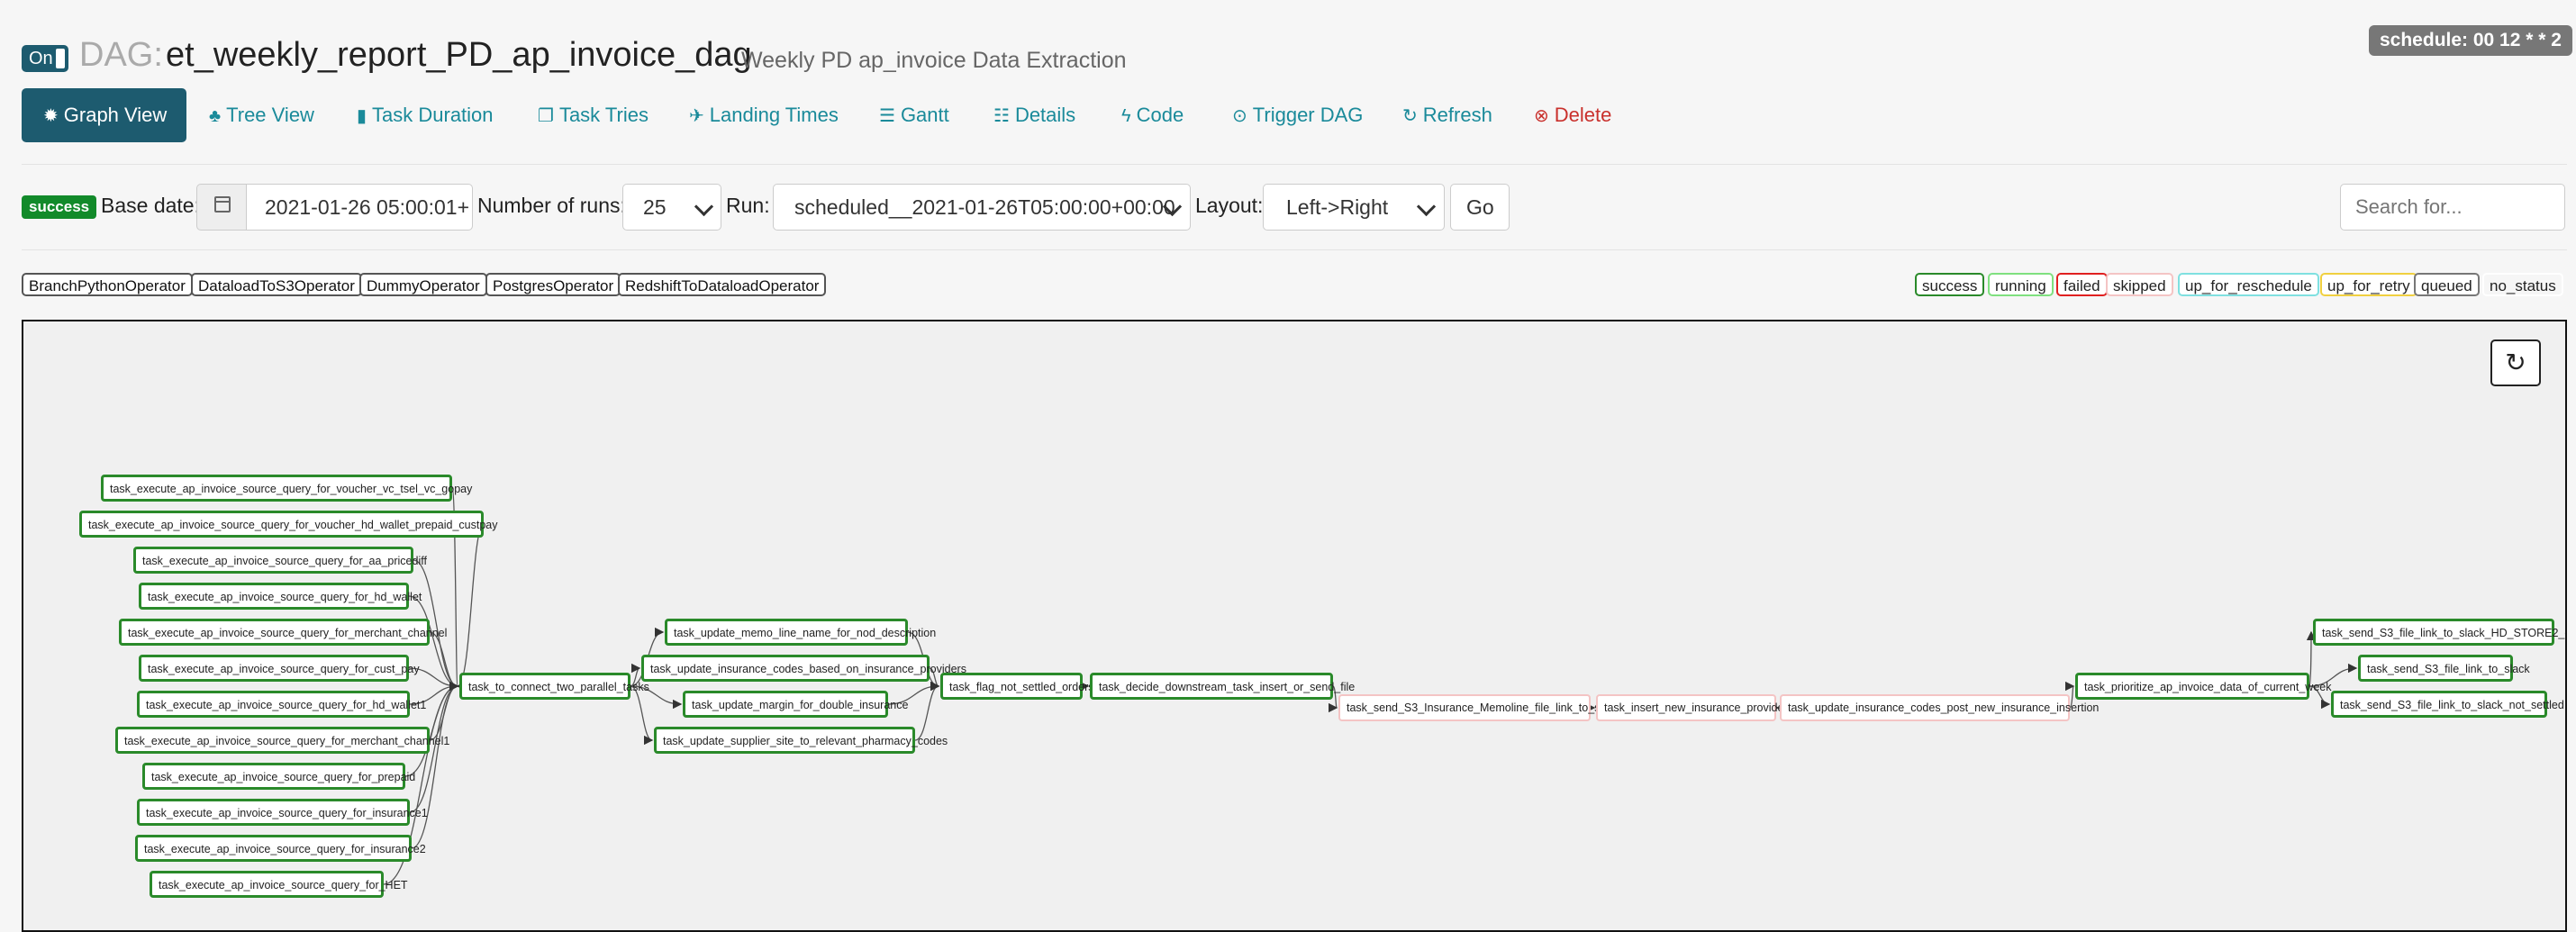  What do you see at coordinates (1583, 115) in the screenshot?
I see `tab-label: Delete` at bounding box center [1583, 115].